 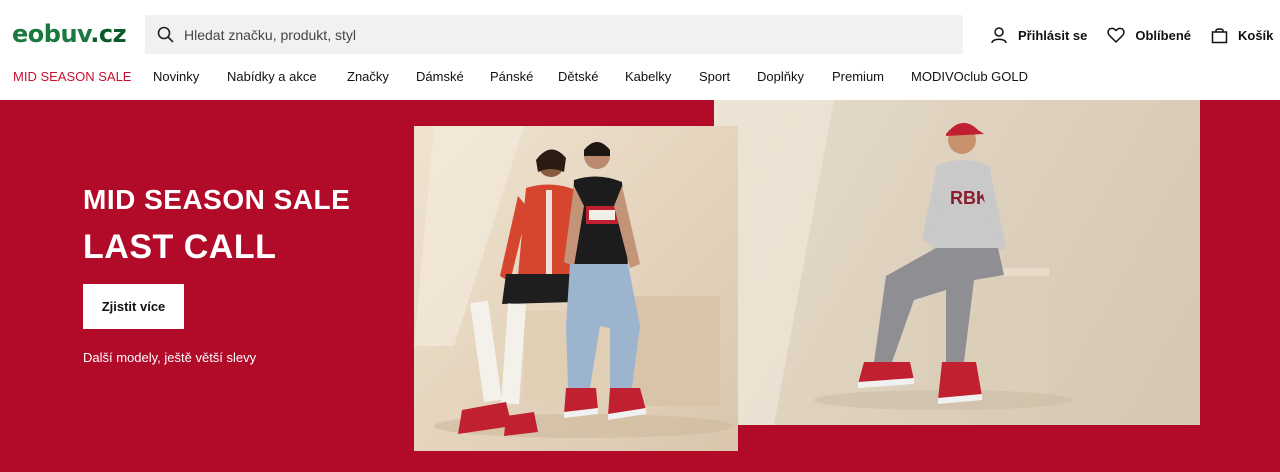 I want to click on bag-icon, so click(x=1219, y=35).